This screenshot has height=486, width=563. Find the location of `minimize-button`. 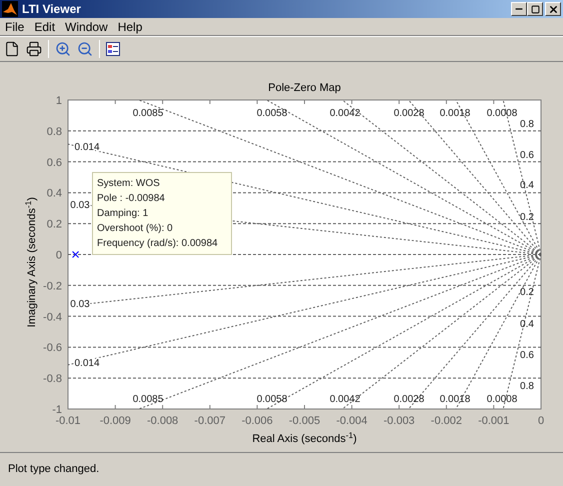

minimize-button is located at coordinates (519, 9).